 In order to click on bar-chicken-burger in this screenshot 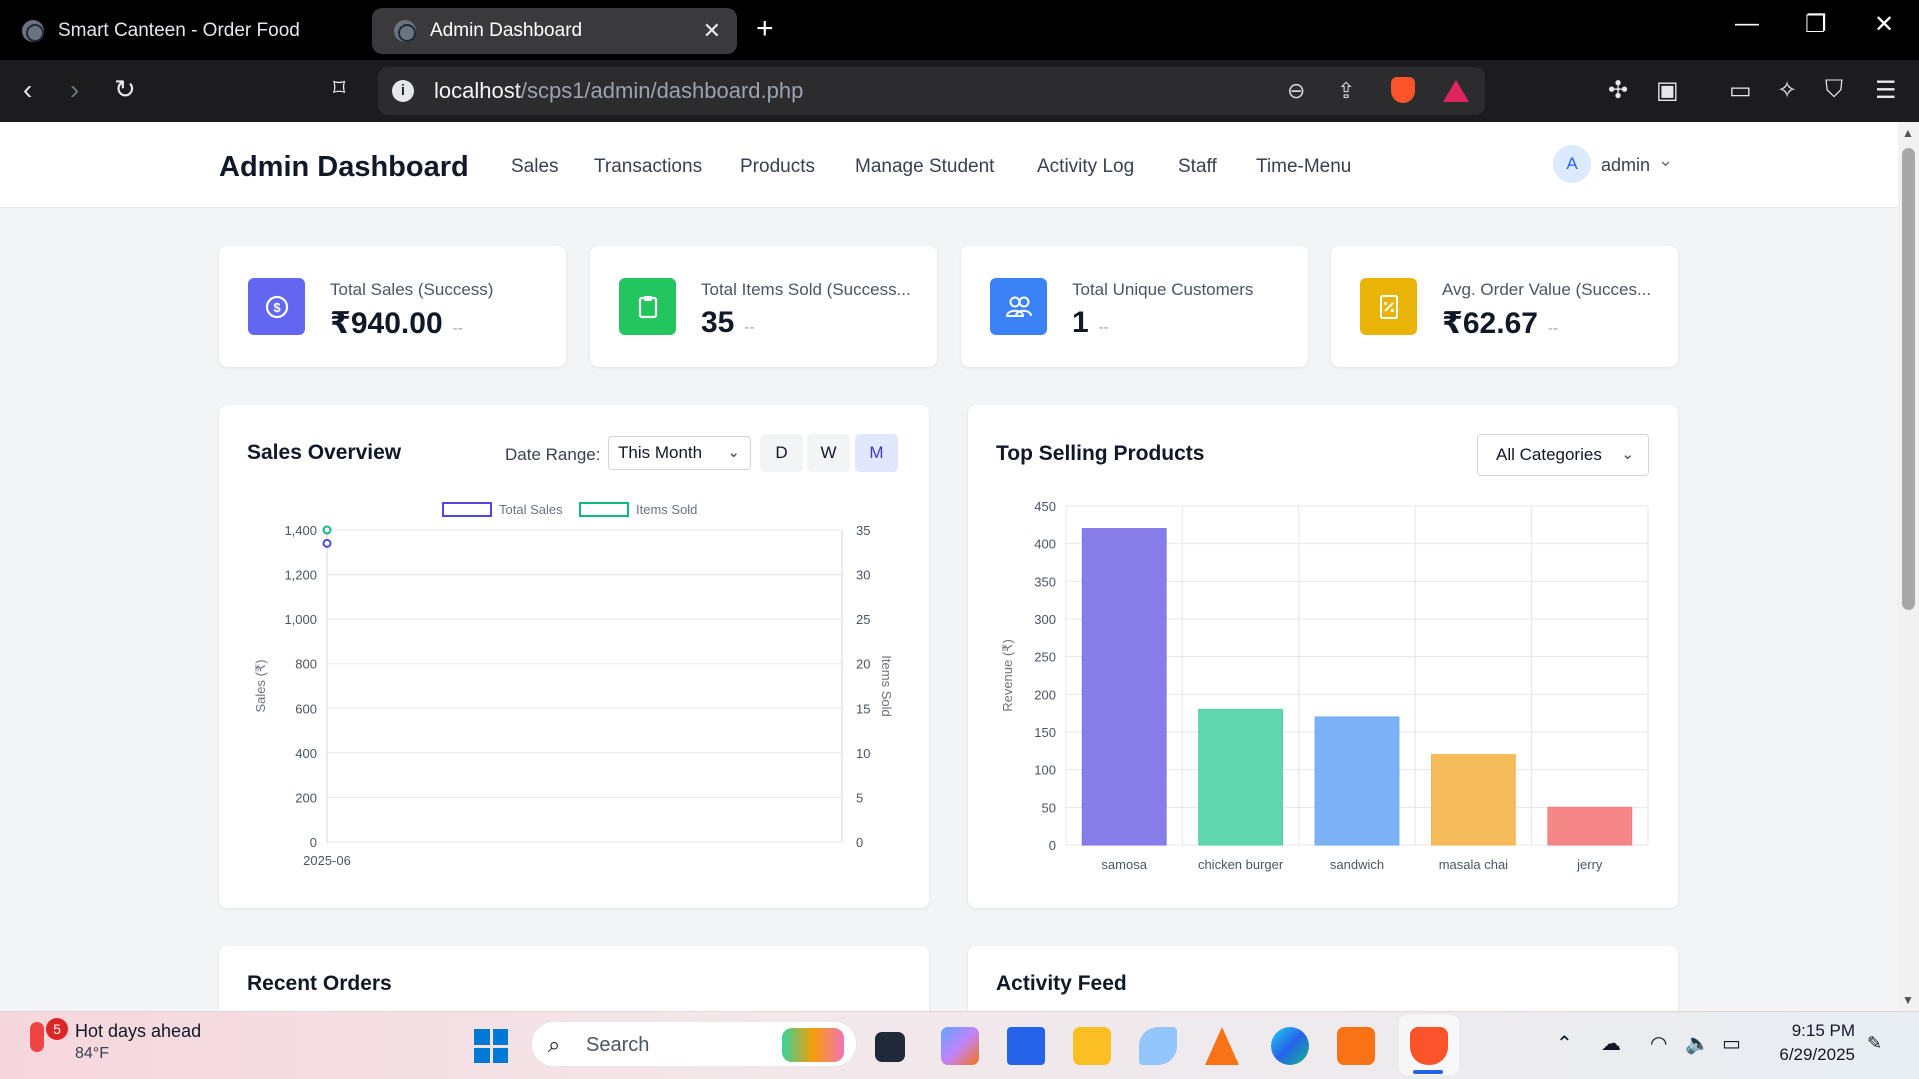, I will do `click(1241, 777)`.